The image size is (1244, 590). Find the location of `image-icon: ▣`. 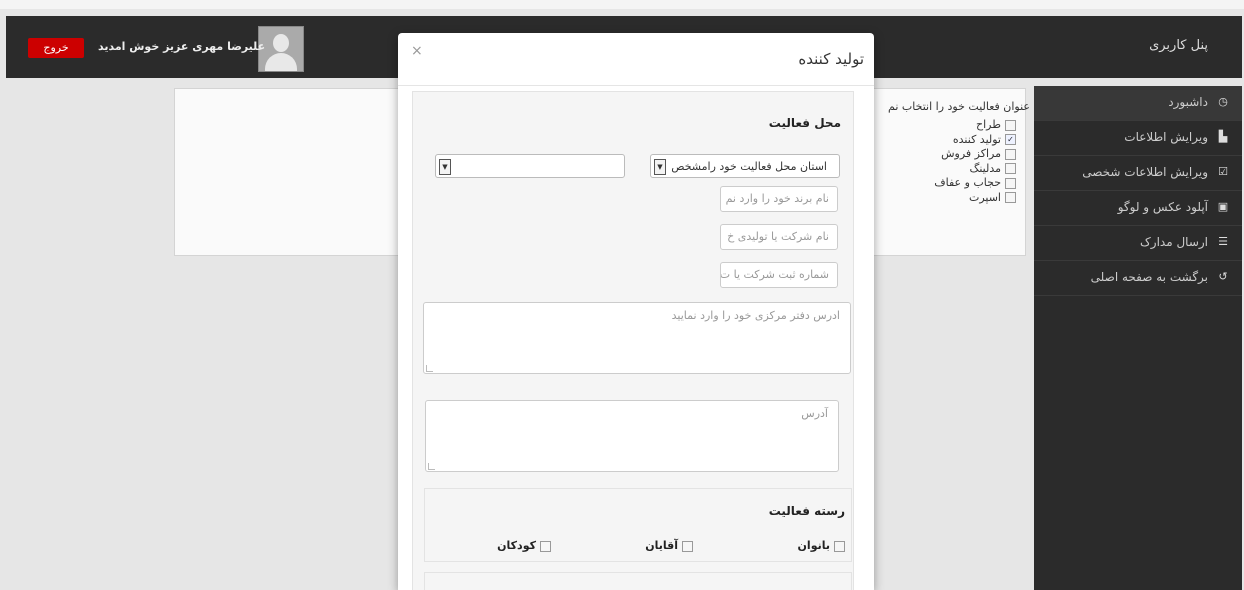

image-icon: ▣ is located at coordinates (1223, 206).